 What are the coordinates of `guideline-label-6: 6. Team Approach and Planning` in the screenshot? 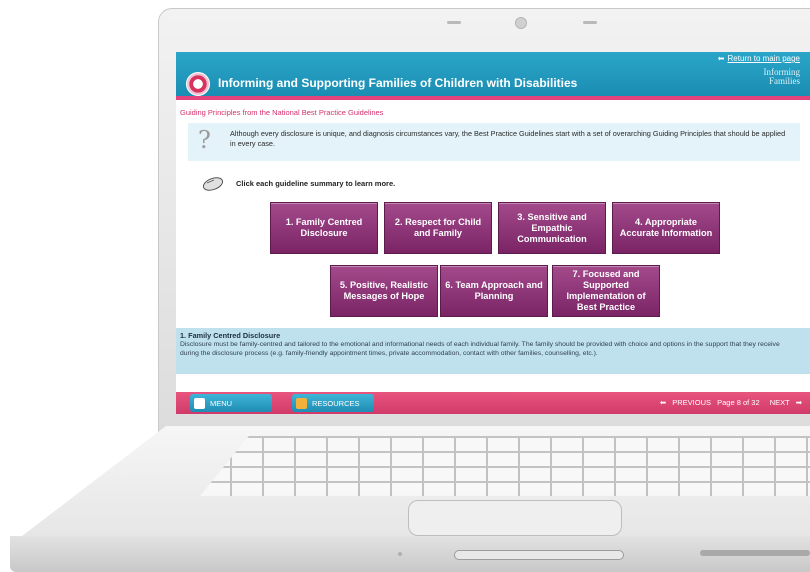 It's located at (494, 290).